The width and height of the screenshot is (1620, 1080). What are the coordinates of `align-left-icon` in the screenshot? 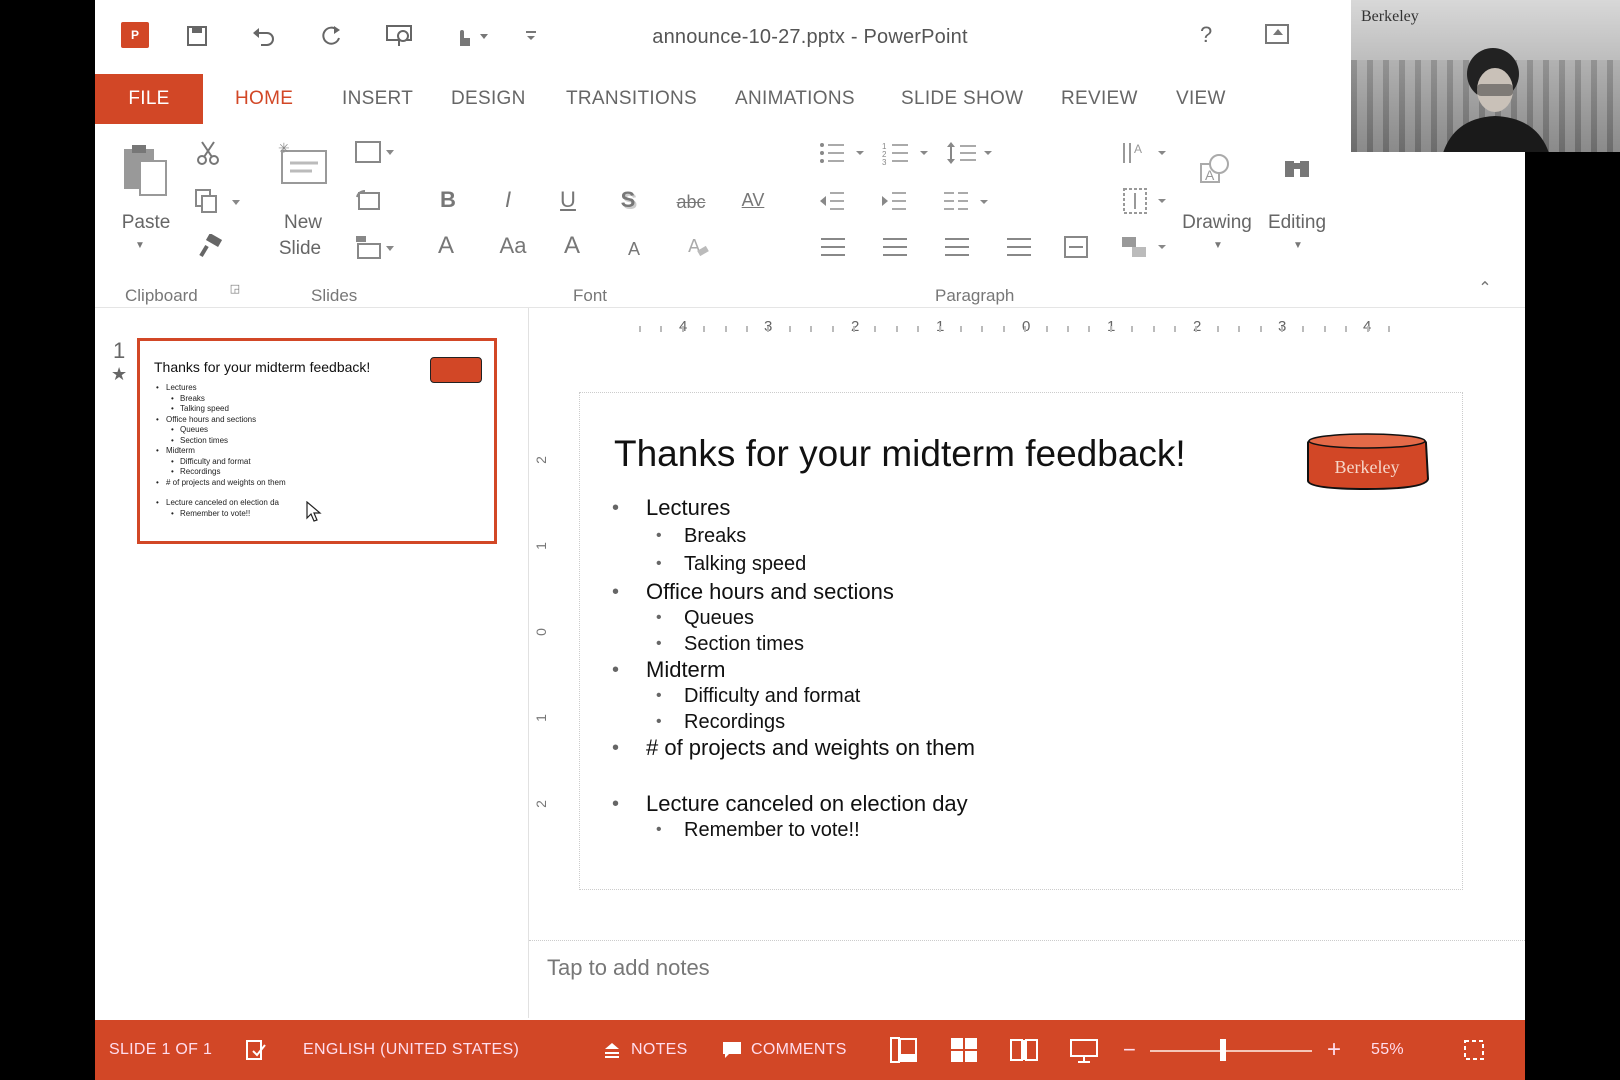 It's located at (833, 247).